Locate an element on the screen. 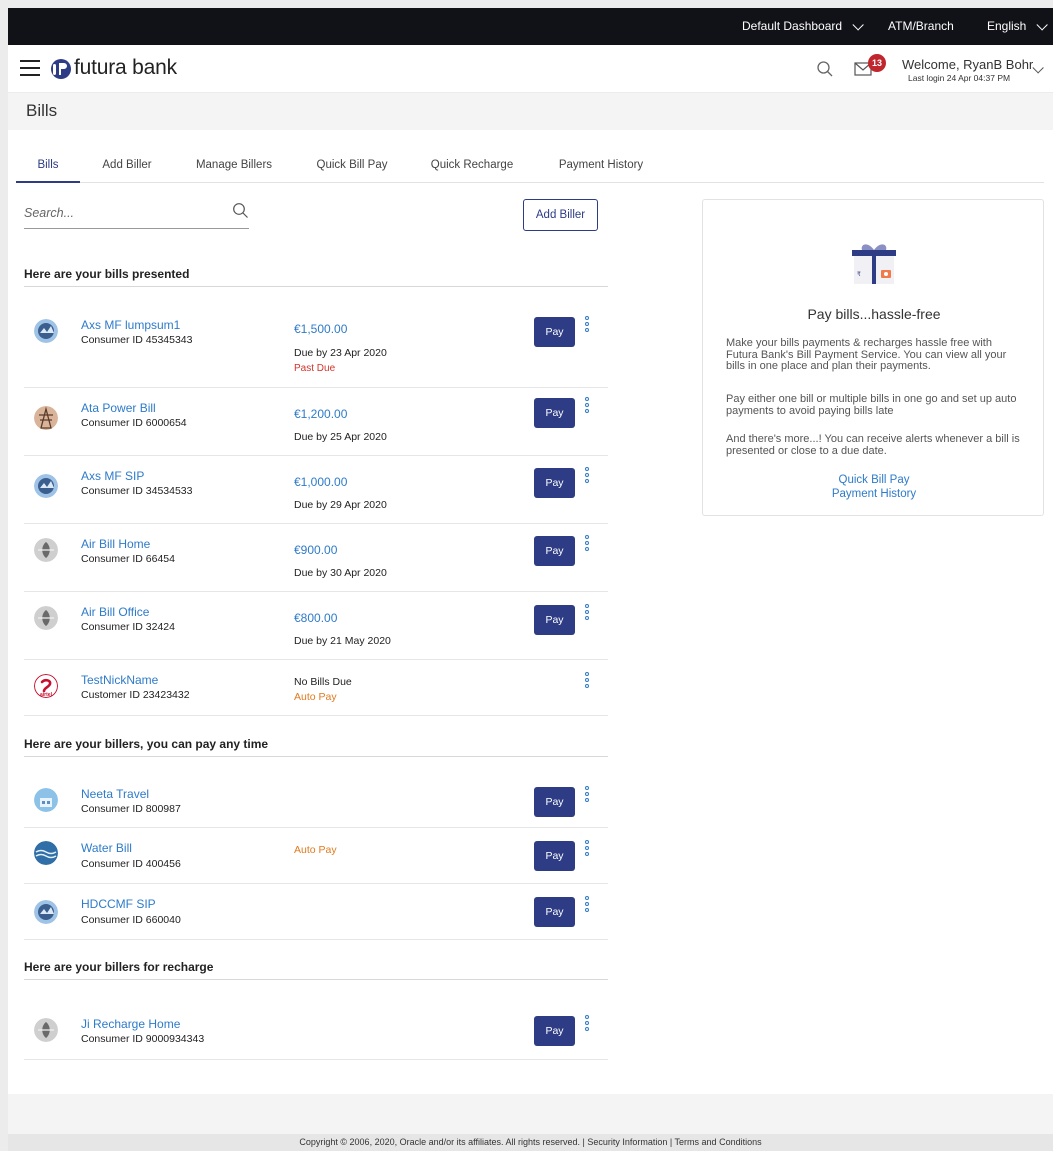 The image size is (1053, 1151). biller-name: Axs MF SIP is located at coordinates (112, 476).